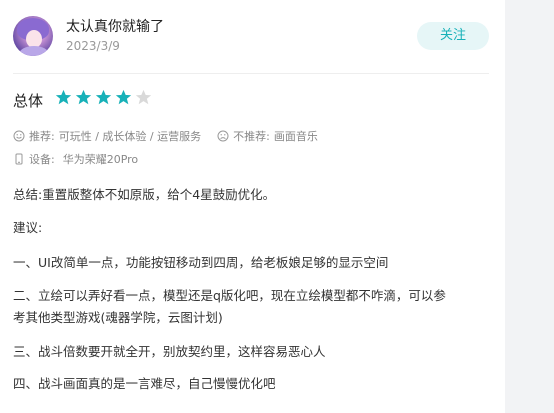 This screenshot has width=554, height=413. What do you see at coordinates (130, 136) in the screenshot?
I see `recommend-items: 可玩性 / 成长体验 / 运营服务` at bounding box center [130, 136].